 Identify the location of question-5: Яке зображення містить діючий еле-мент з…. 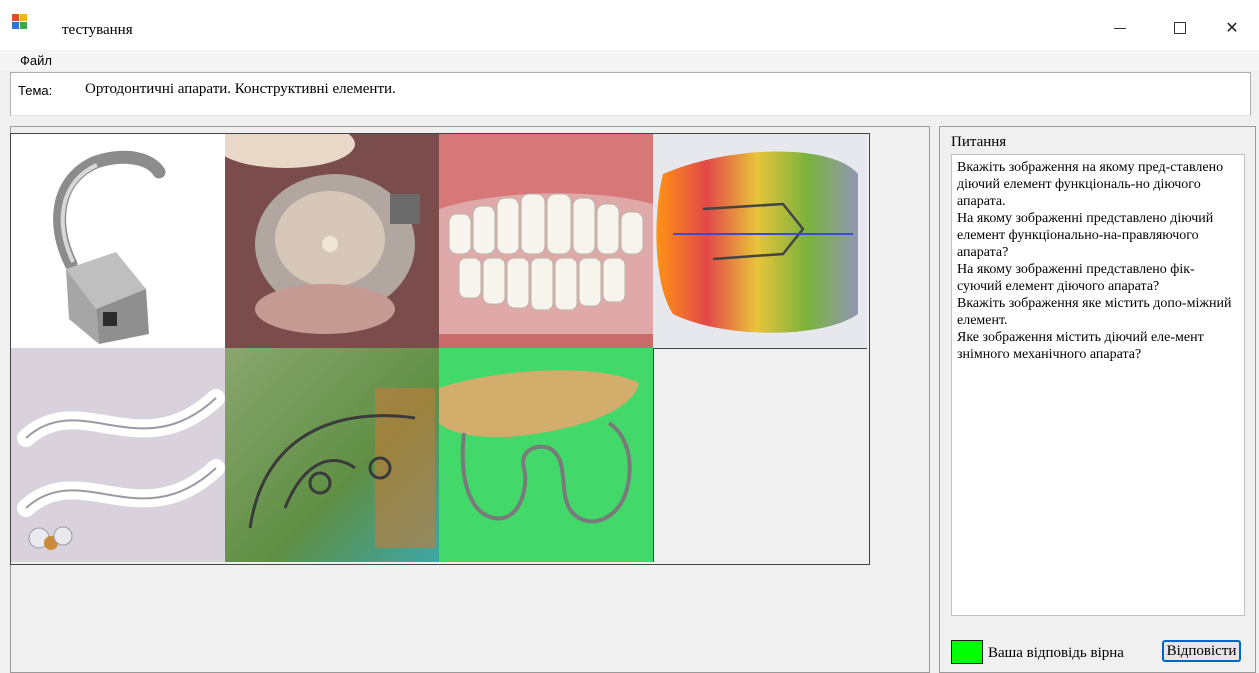
(1080, 346).